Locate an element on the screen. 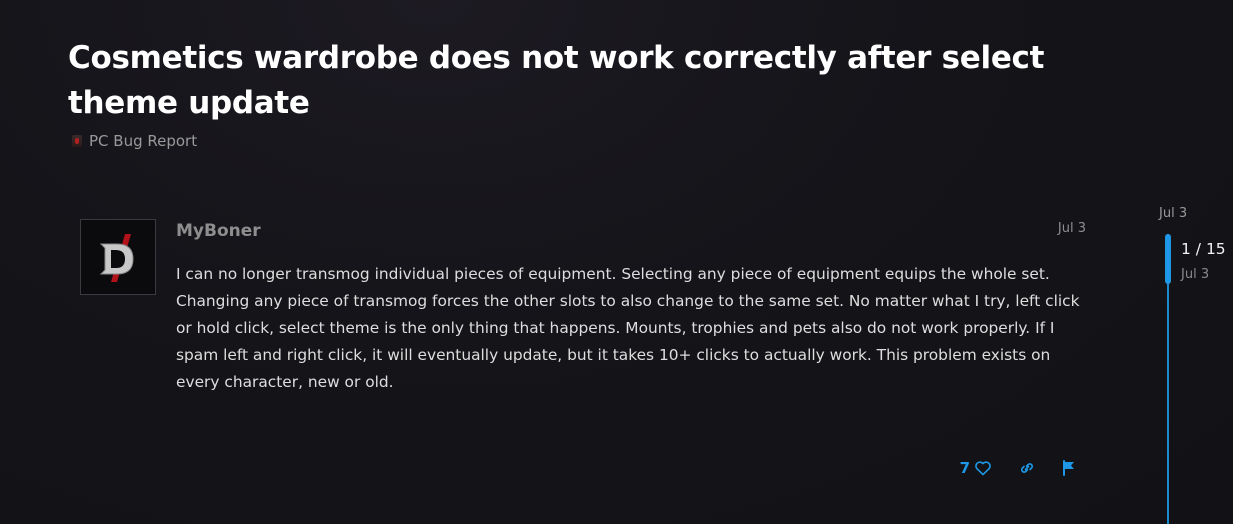  avatar: D is located at coordinates (118, 257).